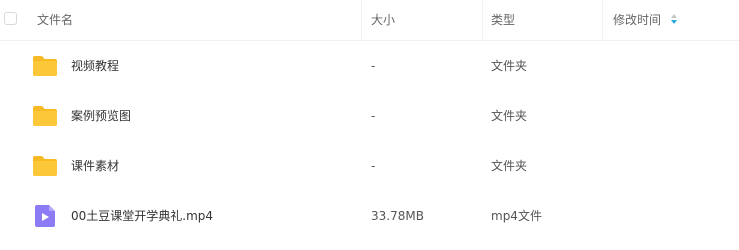  I want to click on file-size: 33.78MB, so click(397, 216).